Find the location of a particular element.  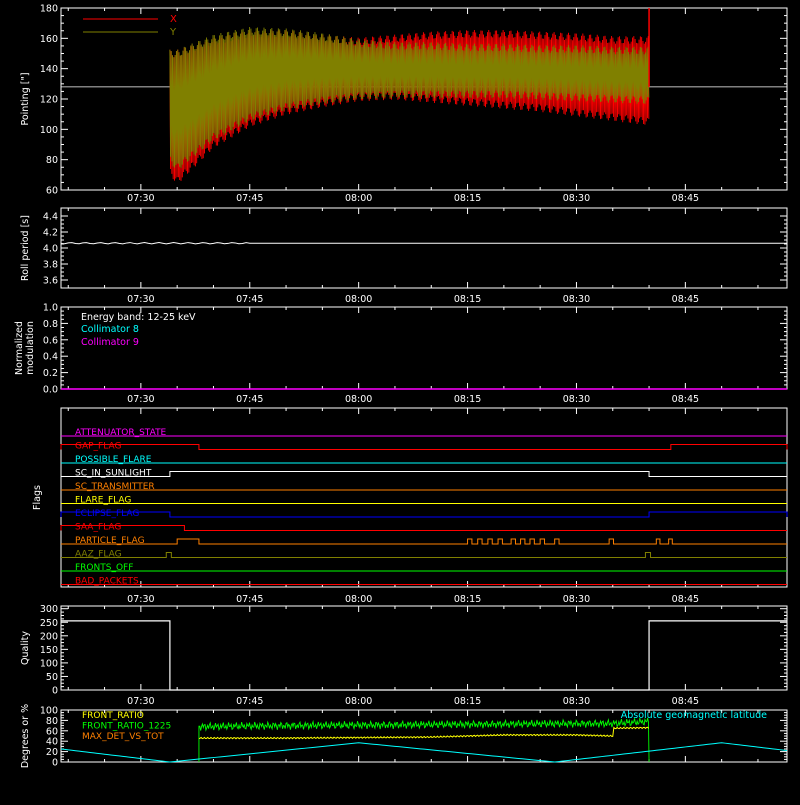

flag-label-flare-flag: FLARE_FLAG is located at coordinates (103, 501).